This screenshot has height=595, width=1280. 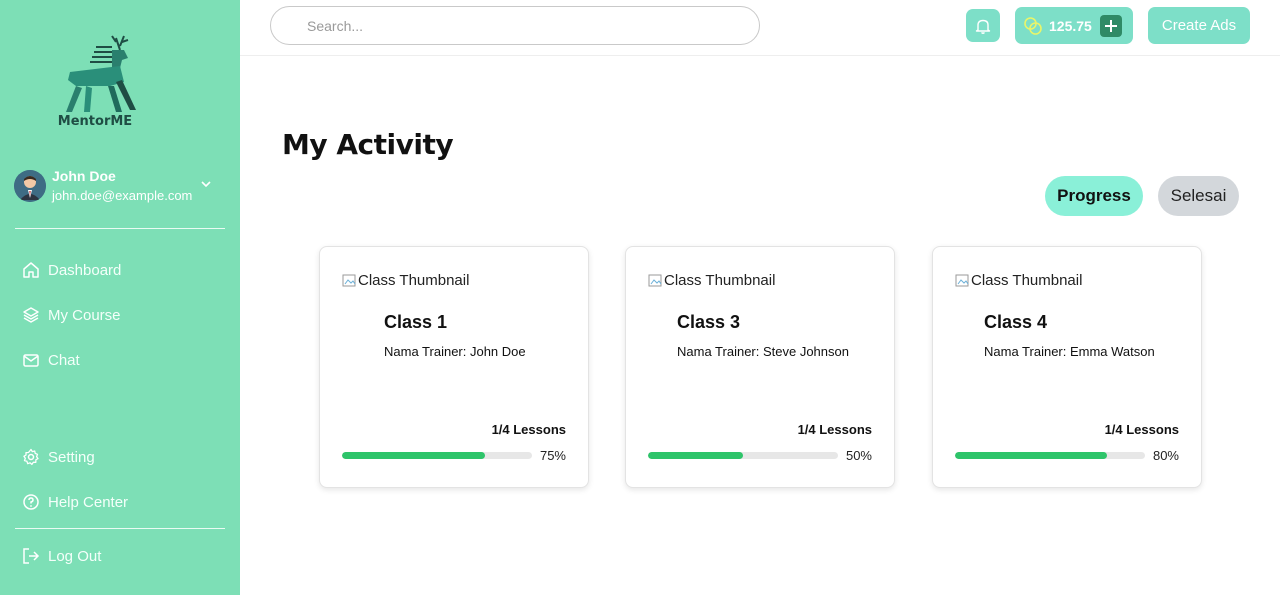 I want to click on plus-icon, so click(x=1110, y=25).